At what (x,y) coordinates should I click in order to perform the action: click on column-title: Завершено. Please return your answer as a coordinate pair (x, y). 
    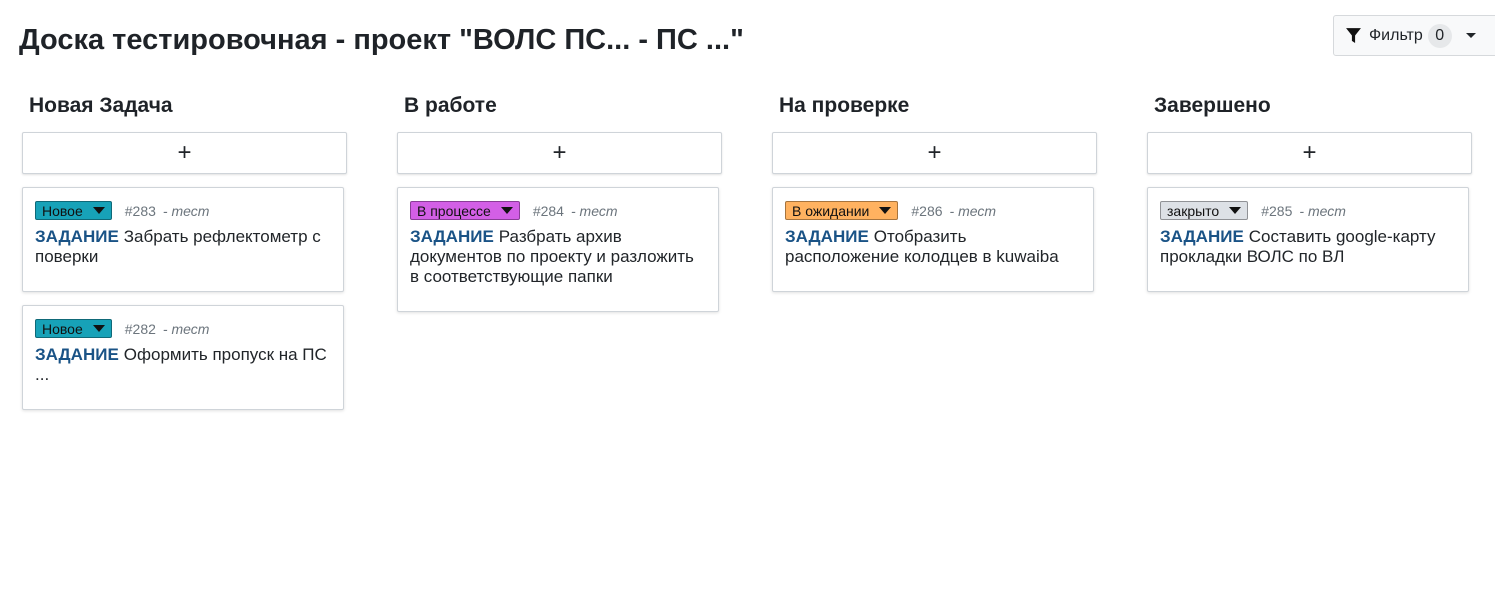
    Looking at the image, I should click on (1212, 105).